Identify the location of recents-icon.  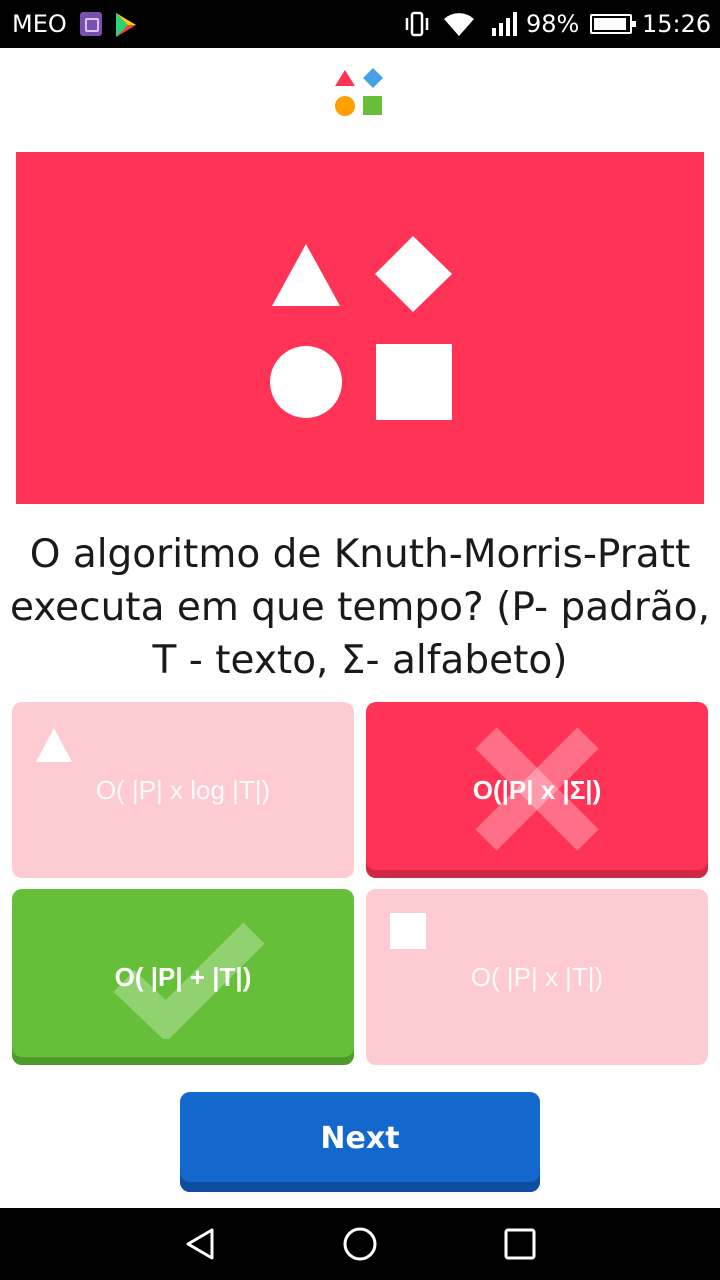
(520, 1244).